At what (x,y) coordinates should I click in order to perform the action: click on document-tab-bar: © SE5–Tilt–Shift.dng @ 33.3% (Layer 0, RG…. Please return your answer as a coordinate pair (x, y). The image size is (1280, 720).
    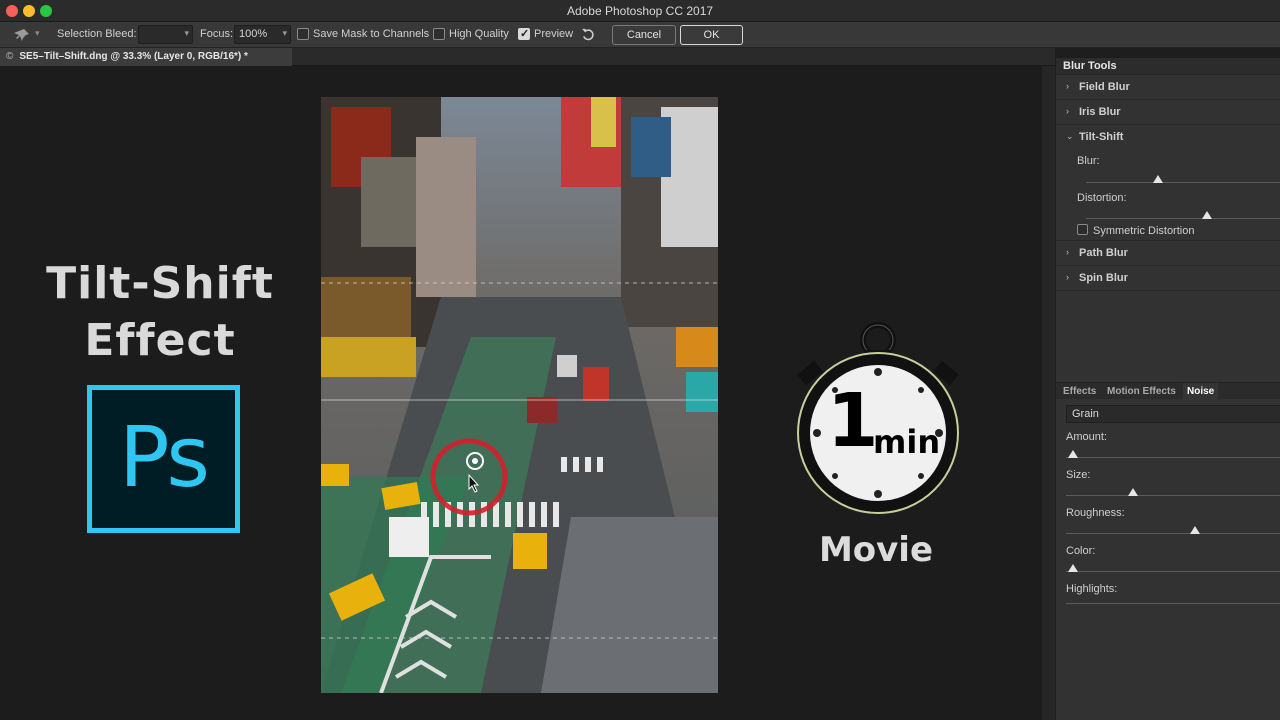
    Looking at the image, I should click on (527, 57).